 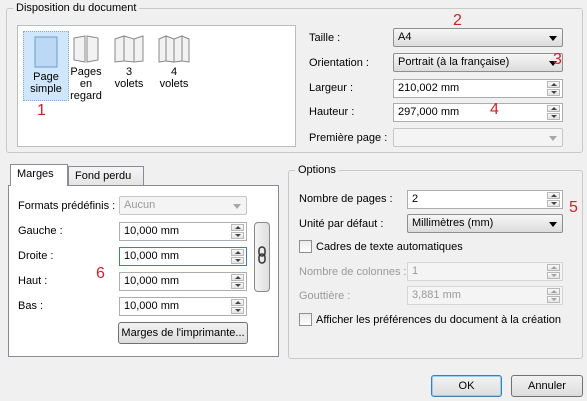 What do you see at coordinates (106, 176) in the screenshot?
I see `tab-fond-perdu: Fond perdu` at bounding box center [106, 176].